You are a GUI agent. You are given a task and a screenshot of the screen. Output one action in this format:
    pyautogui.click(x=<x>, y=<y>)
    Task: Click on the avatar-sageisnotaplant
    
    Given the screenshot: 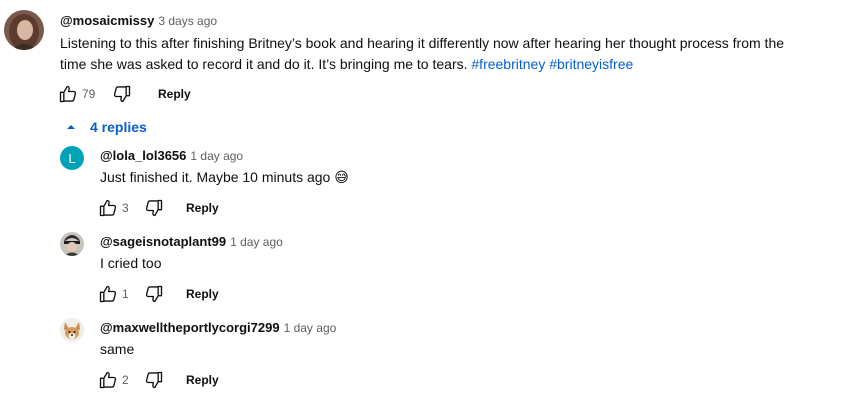 What is the action you would take?
    pyautogui.click(x=72, y=244)
    